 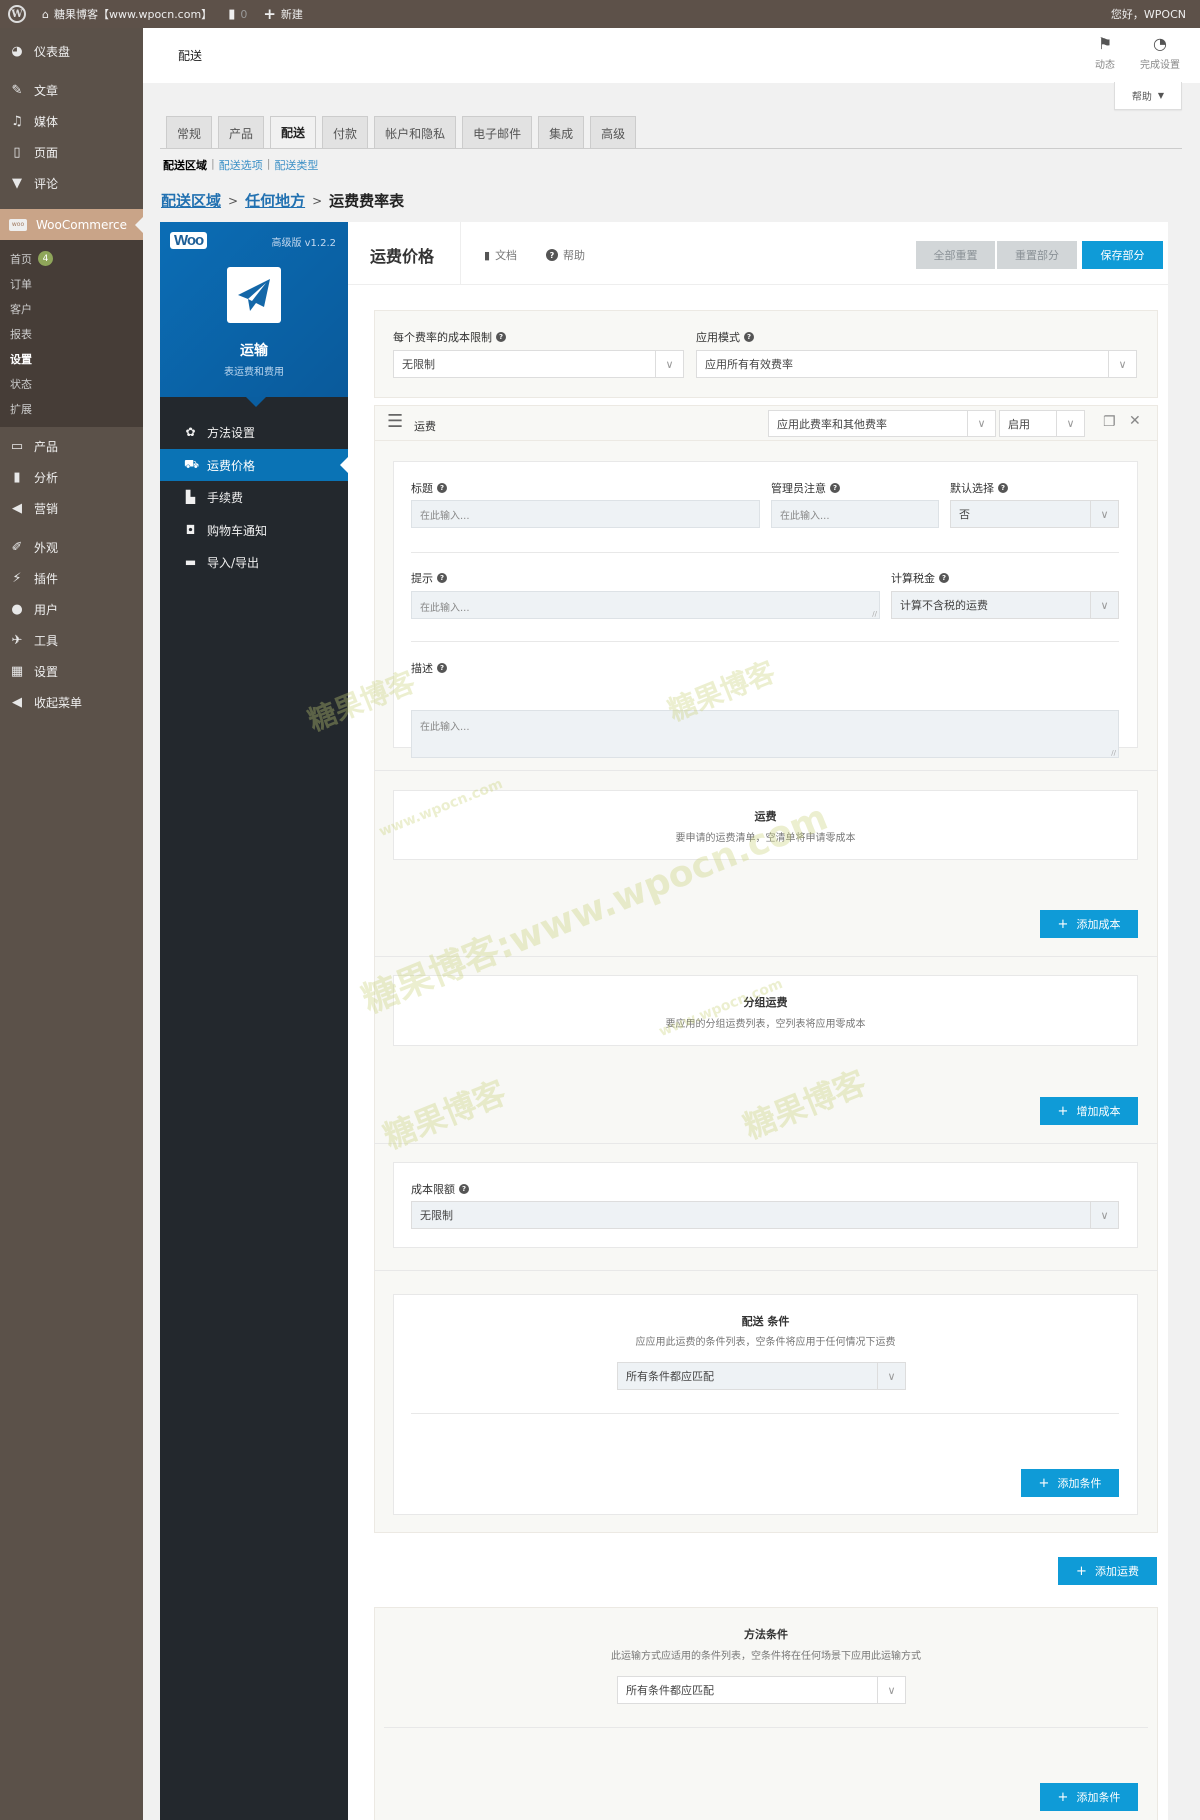 I want to click on plugin-nav-cart-notices: ◘ 购物车通知, so click(x=254, y=530).